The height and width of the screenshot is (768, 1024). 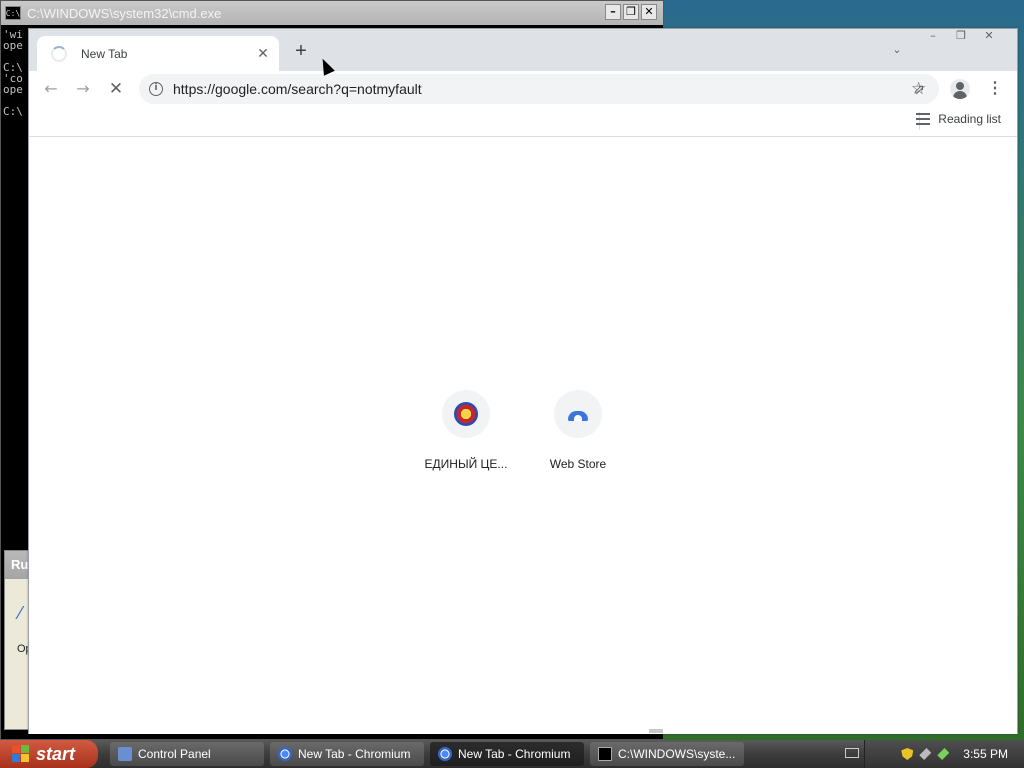 I want to click on cmd-titlebar: C:\ C:\WINDOWS\system32\cmd.exe – ❐ ✕, so click(x=332, y=13).